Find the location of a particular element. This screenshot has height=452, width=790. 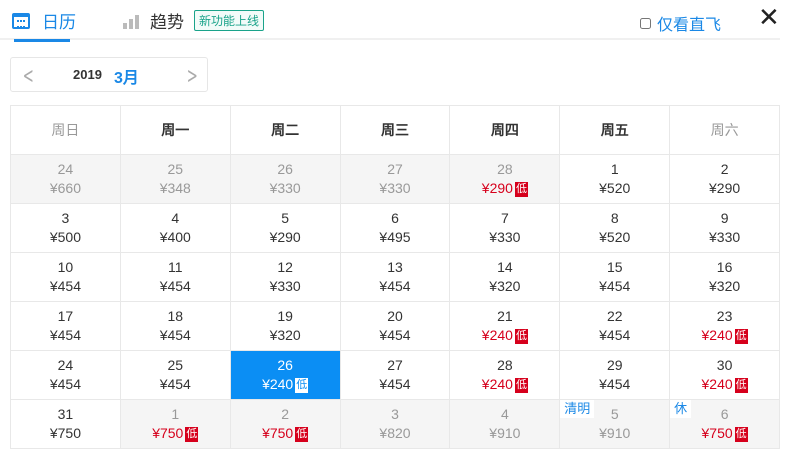

calendar-day-cell: 5 ¥290 is located at coordinates (285, 228).